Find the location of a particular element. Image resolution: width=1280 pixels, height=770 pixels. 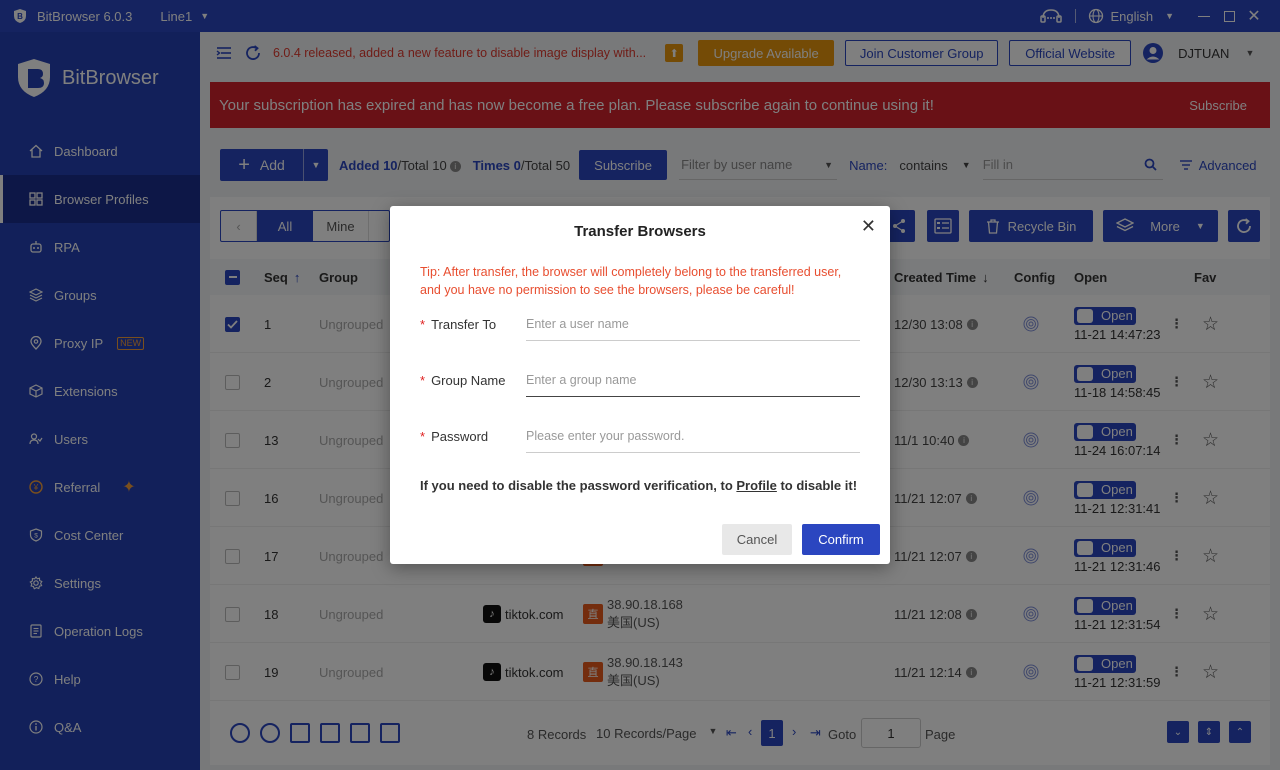

group-name-label: * Group Name is located at coordinates (463, 380).